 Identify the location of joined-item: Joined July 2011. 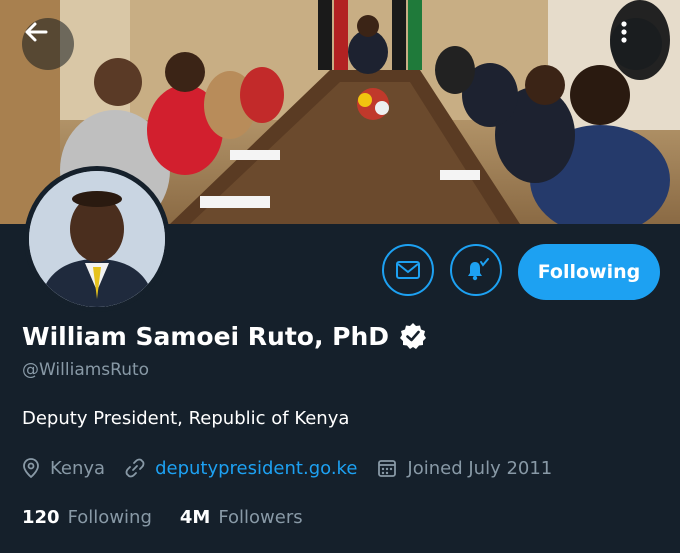
(464, 468).